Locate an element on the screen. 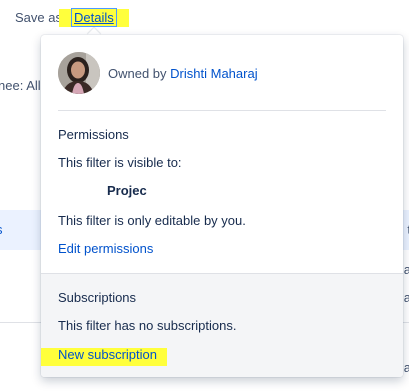 The height and width of the screenshot is (392, 409). subscriptions-heading: Subscriptions is located at coordinates (97, 297).